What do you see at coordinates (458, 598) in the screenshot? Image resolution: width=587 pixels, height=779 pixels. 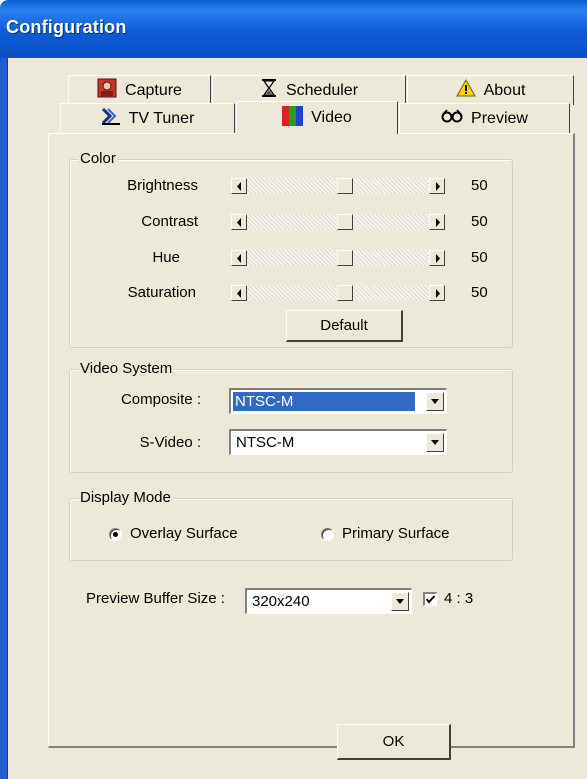 I see `aspect-ratio-label: 4 : 3` at bounding box center [458, 598].